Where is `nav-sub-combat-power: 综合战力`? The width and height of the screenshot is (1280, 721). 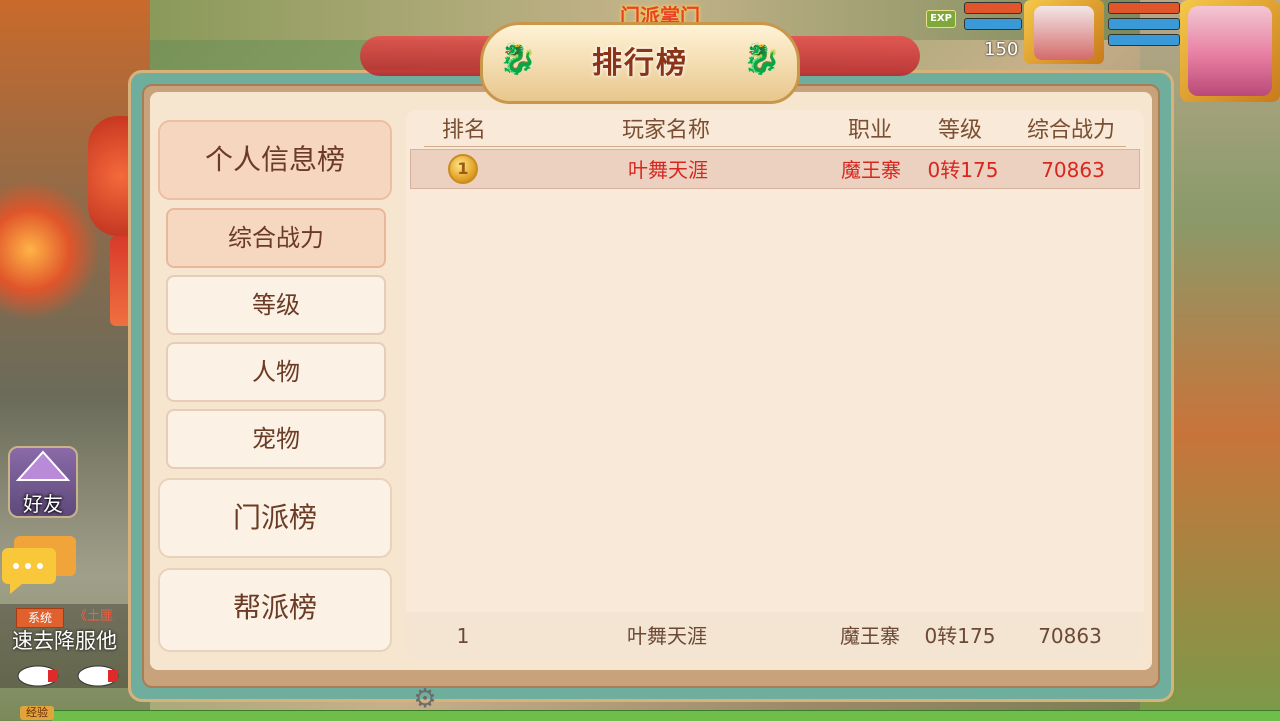 nav-sub-combat-power: 综合战力 is located at coordinates (276, 238).